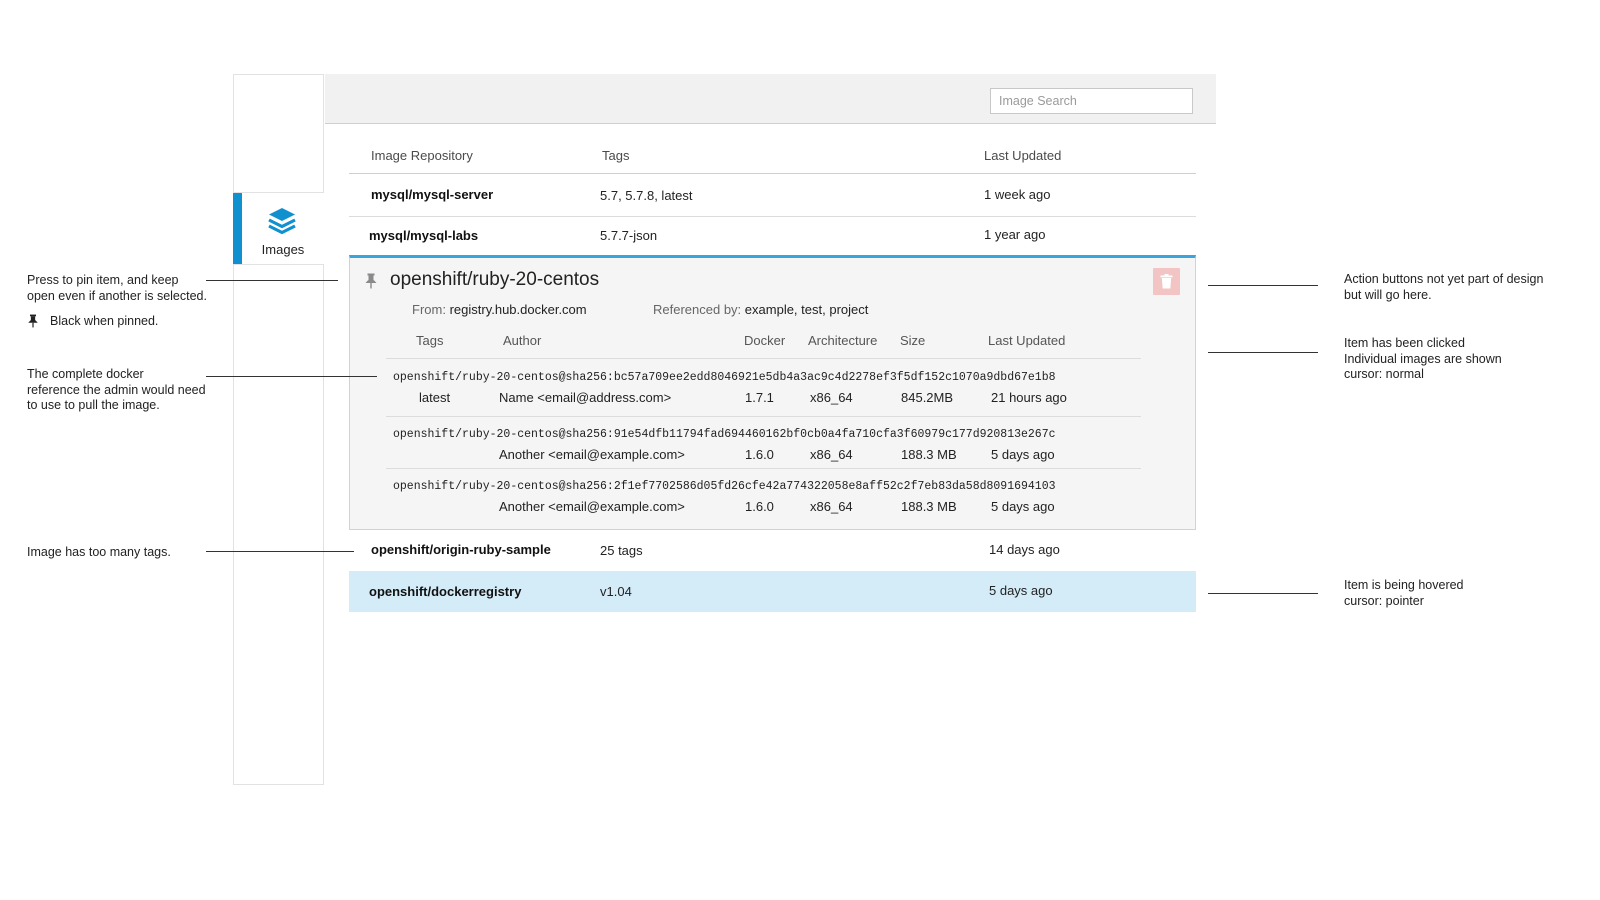 The height and width of the screenshot is (900, 1600). I want to click on delete-button, so click(1166, 281).